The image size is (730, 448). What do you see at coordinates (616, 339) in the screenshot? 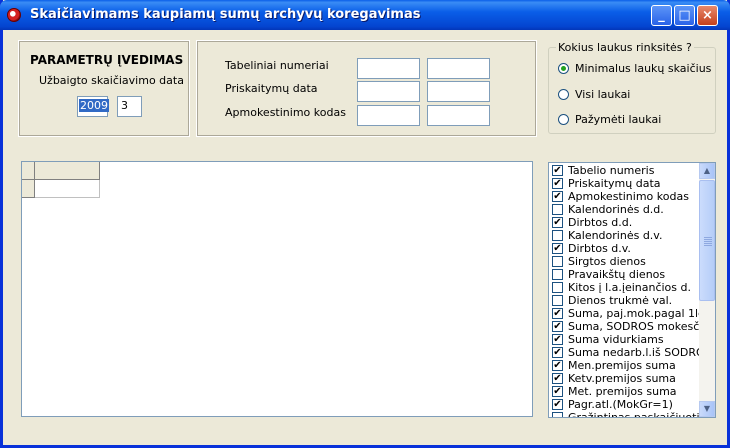
I see `column-checklist-label: Suma vidurkiams` at bounding box center [616, 339].